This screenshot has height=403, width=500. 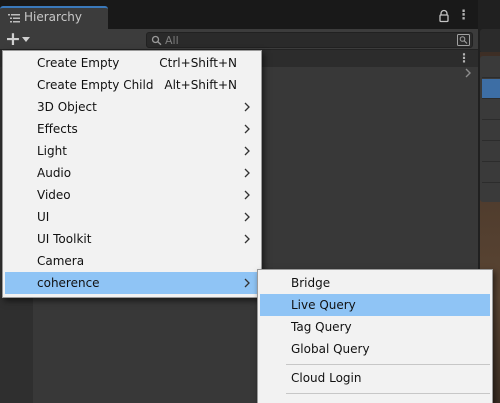 I want to click on menu-item-create-empty: Create Empty Ctrl+Shift+N, so click(x=132, y=63).